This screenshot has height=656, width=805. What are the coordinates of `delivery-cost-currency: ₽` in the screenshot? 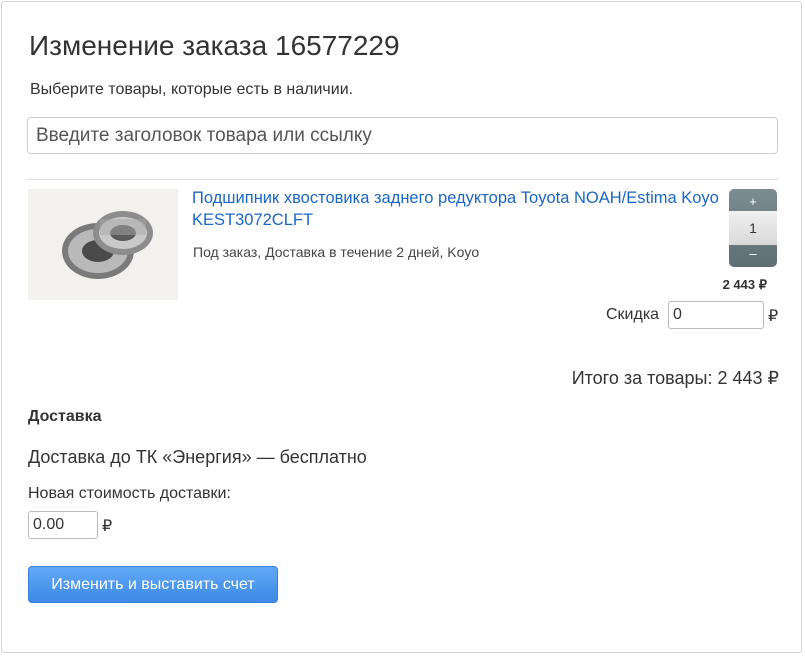 It's located at (107, 526).